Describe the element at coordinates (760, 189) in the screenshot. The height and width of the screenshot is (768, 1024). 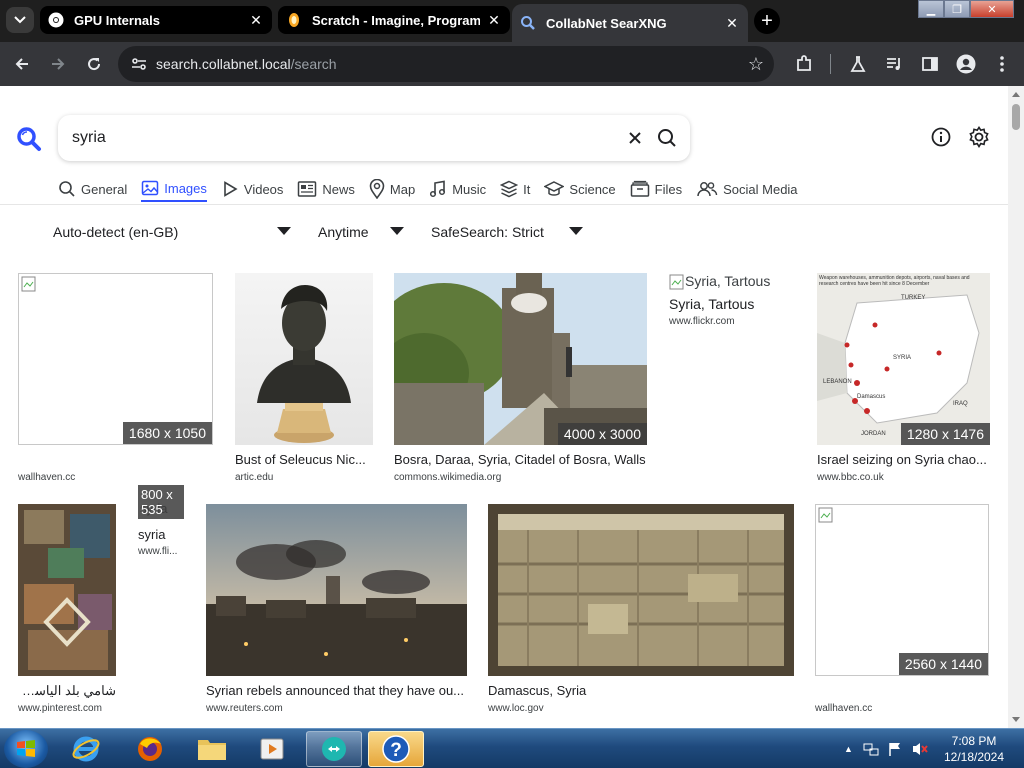
I see `tab-label: Social Media` at that location.